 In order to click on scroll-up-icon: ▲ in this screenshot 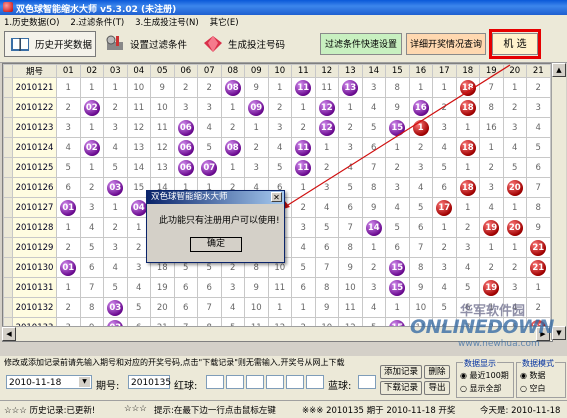, I will do `click(559, 70)`.